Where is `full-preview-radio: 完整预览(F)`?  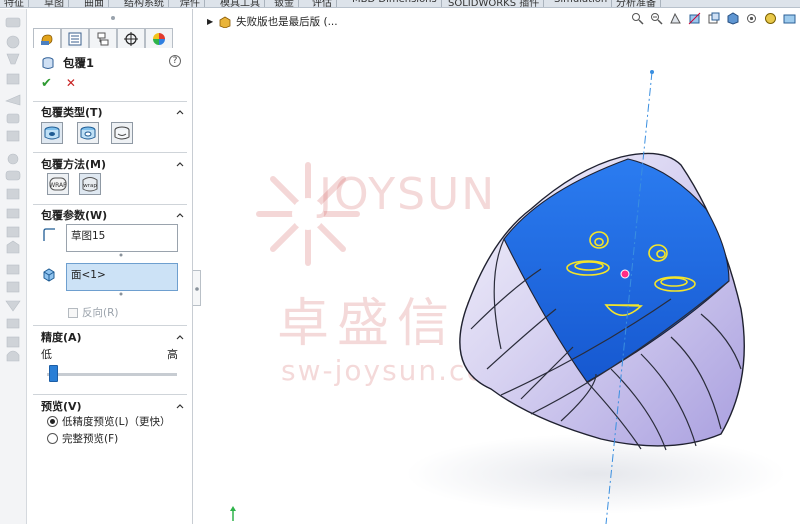 full-preview-radio: 完整预览(F) is located at coordinates (82, 438).